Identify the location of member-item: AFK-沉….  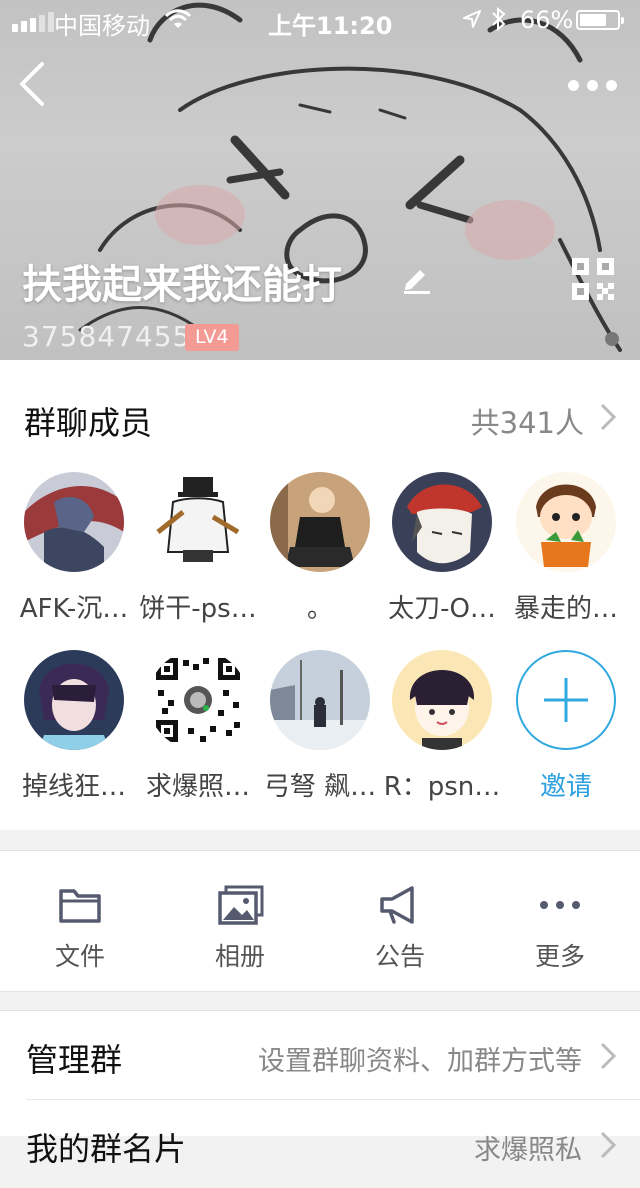
(74, 552).